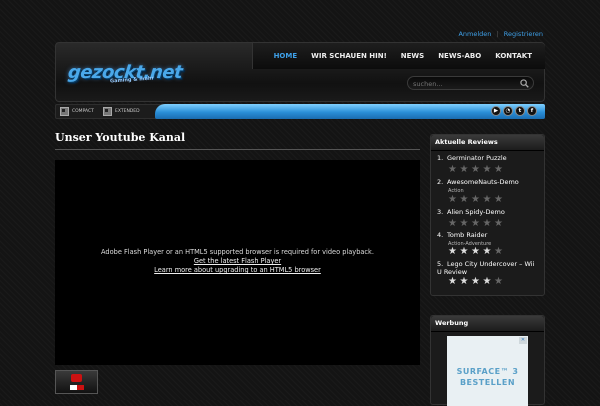  I want to click on youtube-logo-icon, so click(77, 382).